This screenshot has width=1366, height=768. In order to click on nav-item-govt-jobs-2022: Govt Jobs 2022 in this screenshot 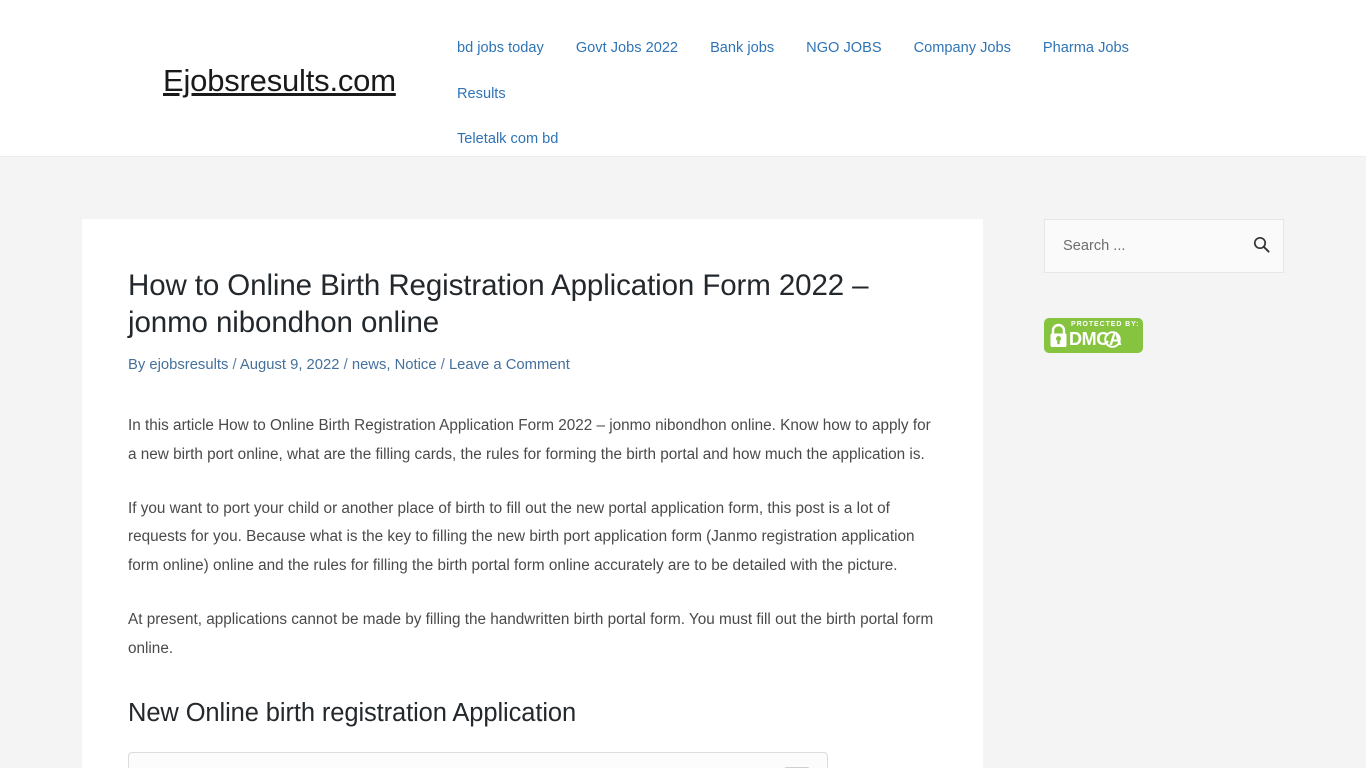, I will do `click(627, 49)`.